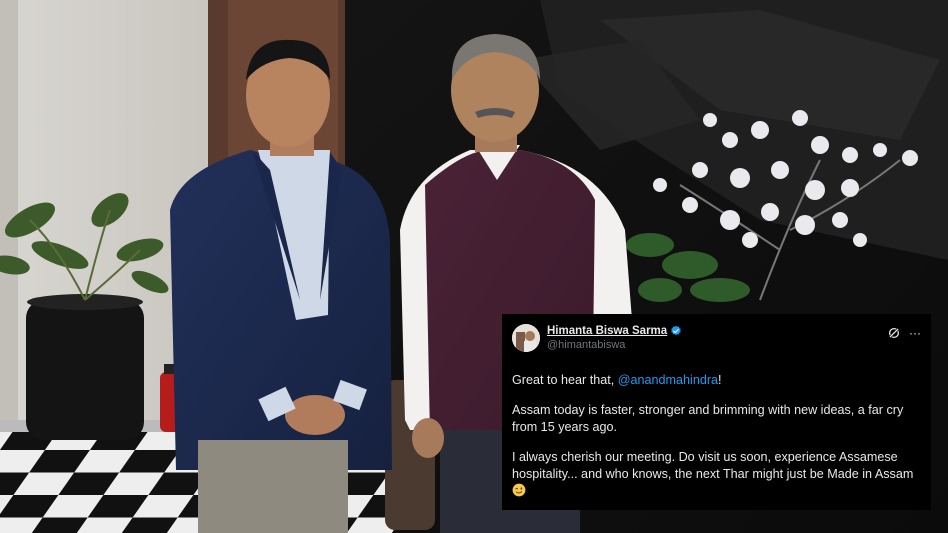  I want to click on author-handle: @himantabiswa, so click(586, 345).